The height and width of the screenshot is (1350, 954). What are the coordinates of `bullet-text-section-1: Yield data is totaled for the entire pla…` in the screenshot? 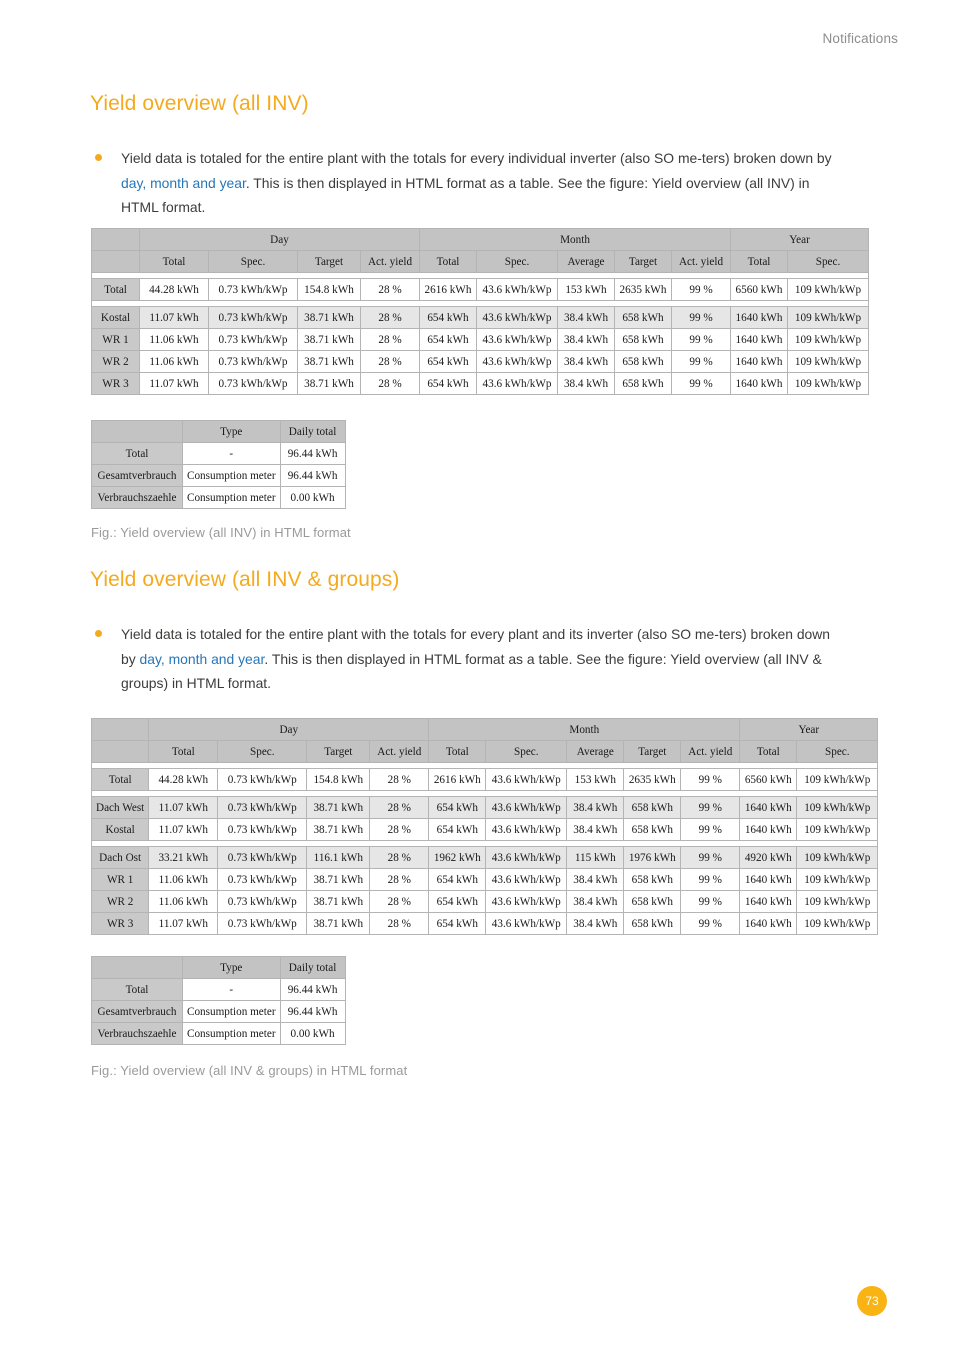 It's located at (478, 183).